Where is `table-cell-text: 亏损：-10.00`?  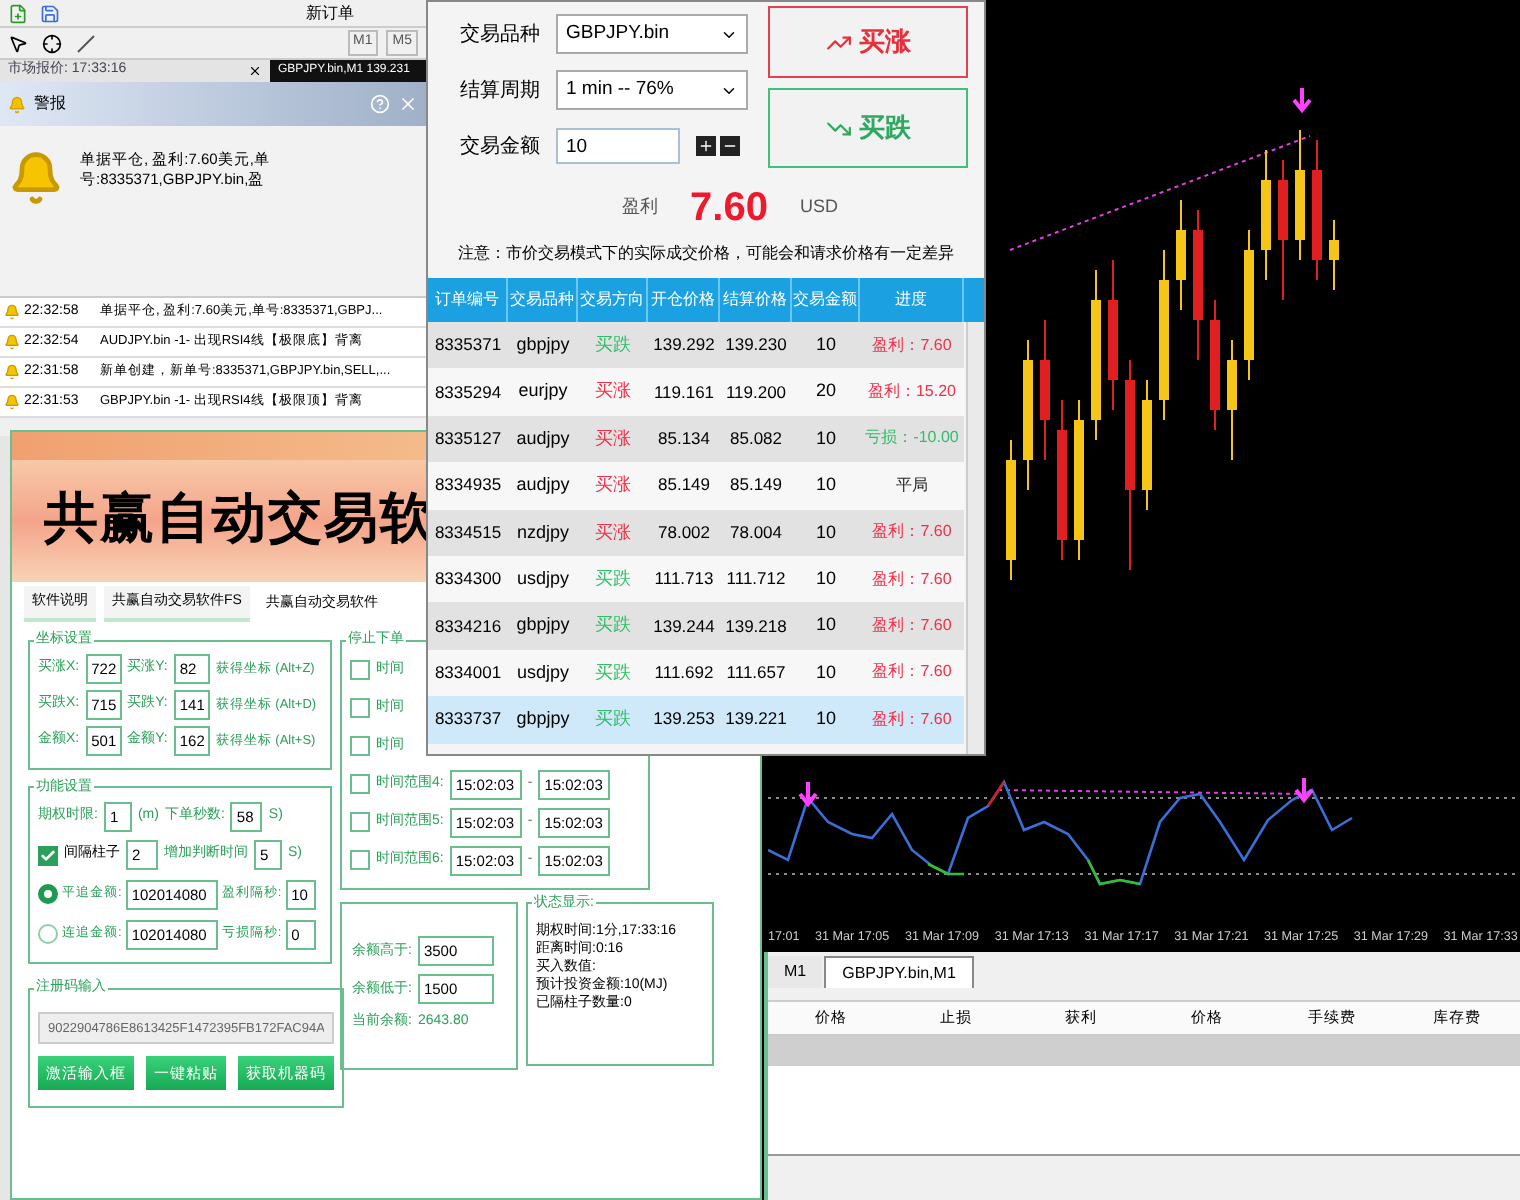
table-cell-text: 亏损：-10.00 is located at coordinates (912, 438).